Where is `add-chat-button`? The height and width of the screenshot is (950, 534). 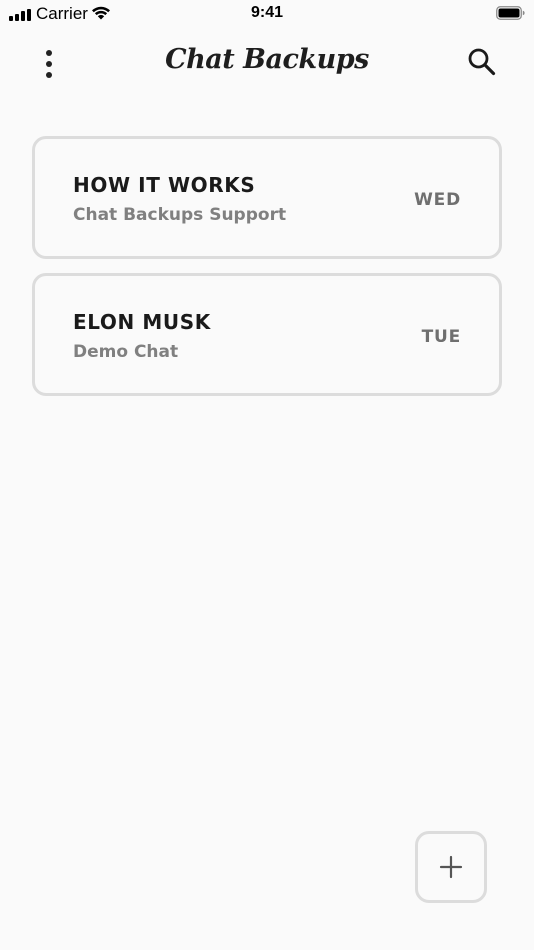 add-chat-button is located at coordinates (451, 867).